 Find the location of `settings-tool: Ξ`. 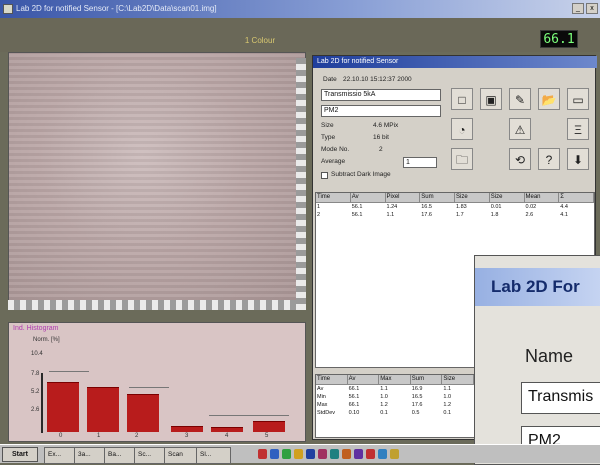

settings-tool: Ξ is located at coordinates (578, 129).